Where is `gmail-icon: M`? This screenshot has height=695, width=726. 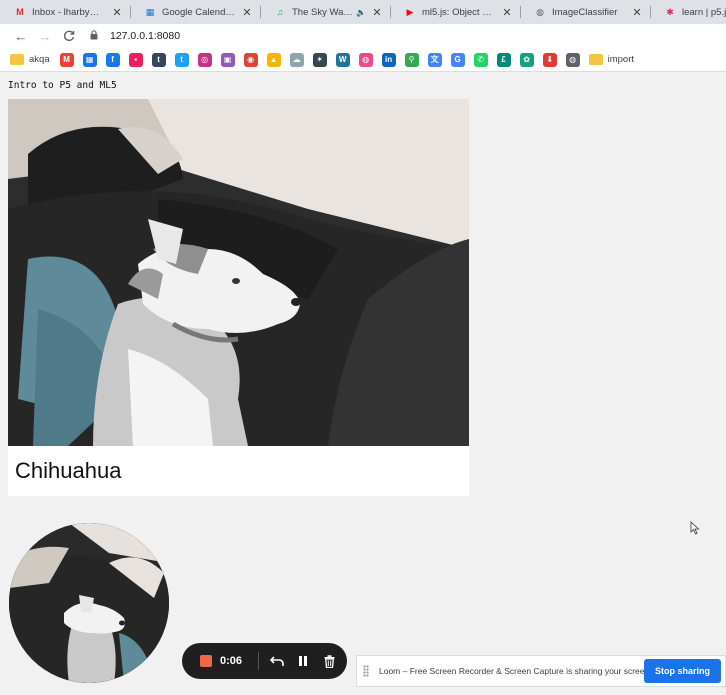 gmail-icon: M is located at coordinates (20, 12).